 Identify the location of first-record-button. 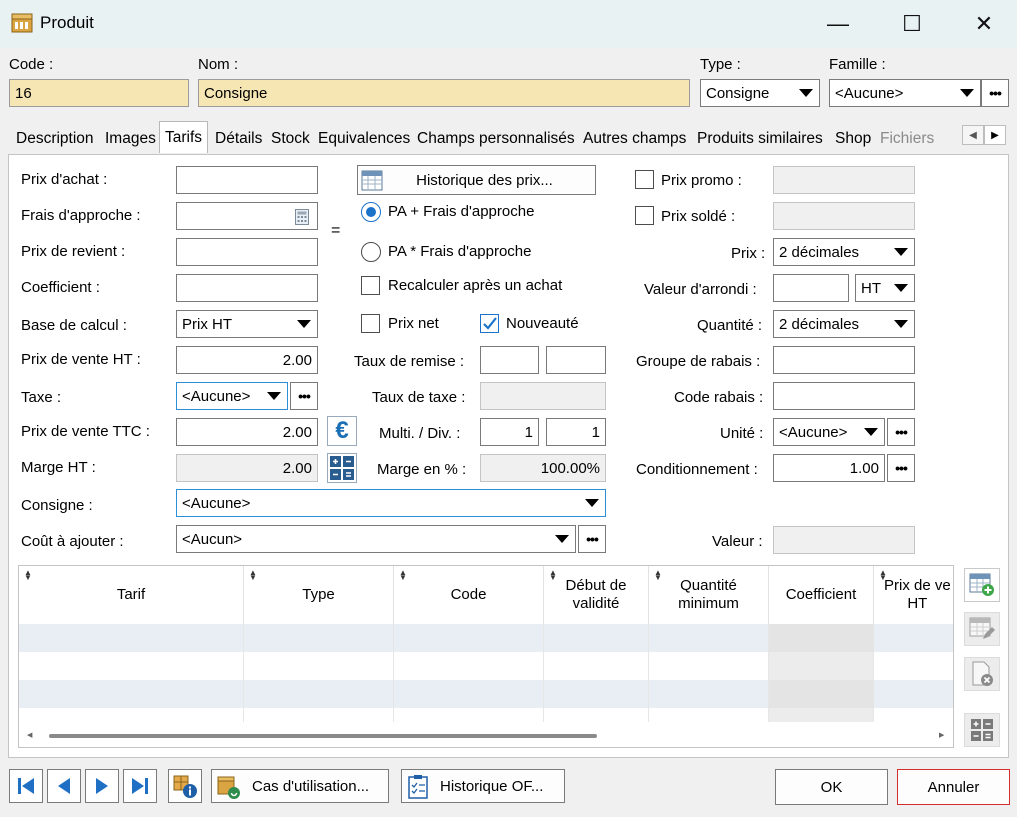
(26, 786).